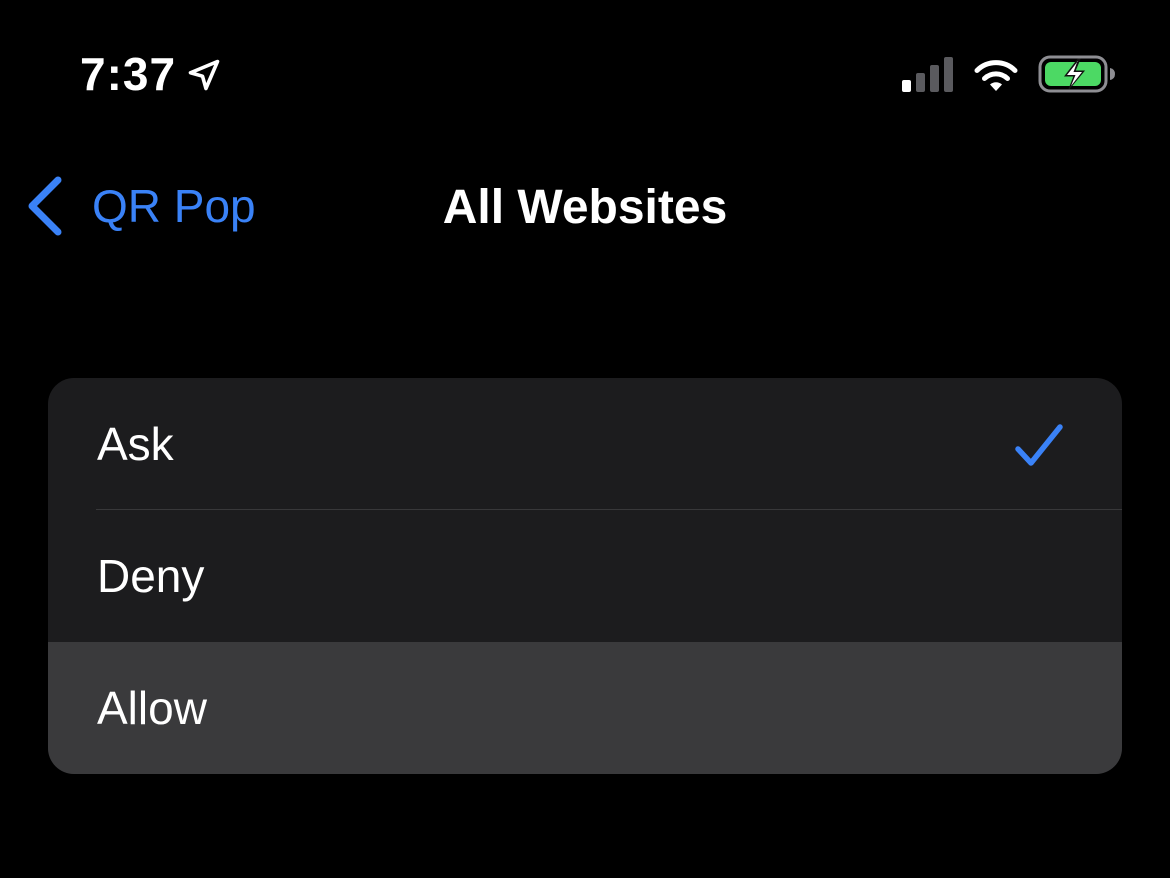 This screenshot has height=878, width=1170. I want to click on option-label: Ask, so click(135, 444).